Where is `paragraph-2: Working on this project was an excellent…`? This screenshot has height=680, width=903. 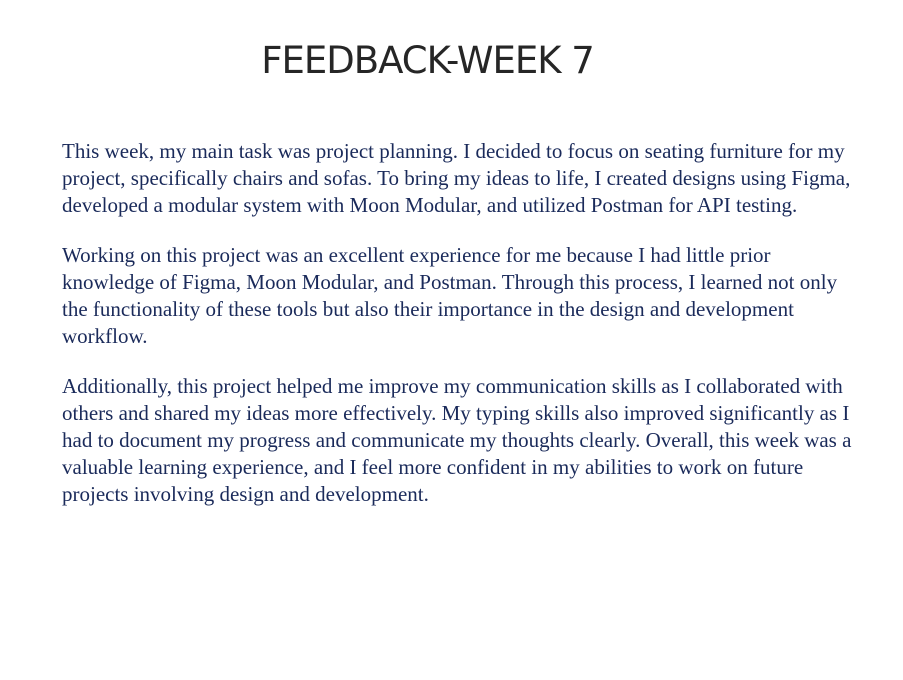
paragraph-2: Working on this project was an excellent… is located at coordinates (450, 295).